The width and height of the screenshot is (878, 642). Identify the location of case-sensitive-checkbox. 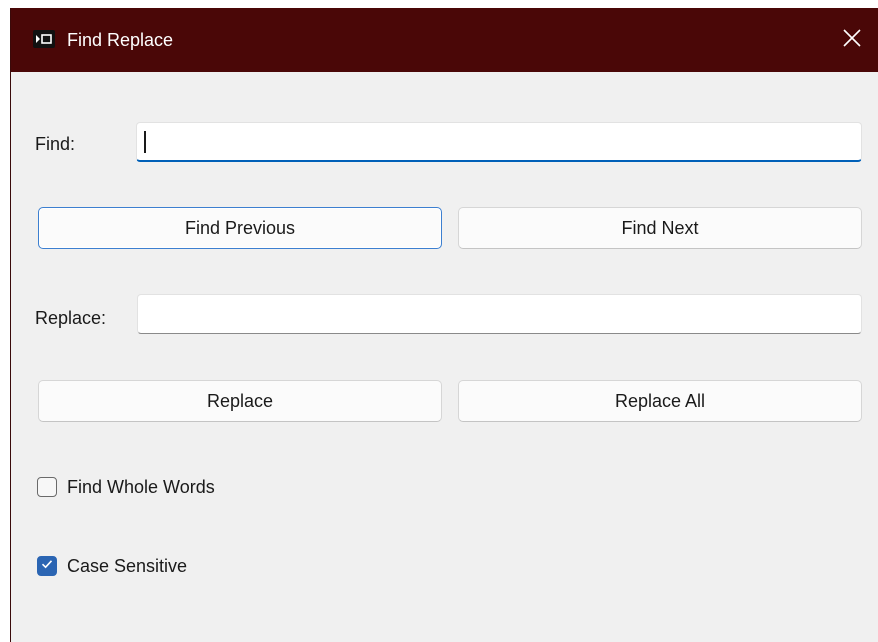
(47, 566).